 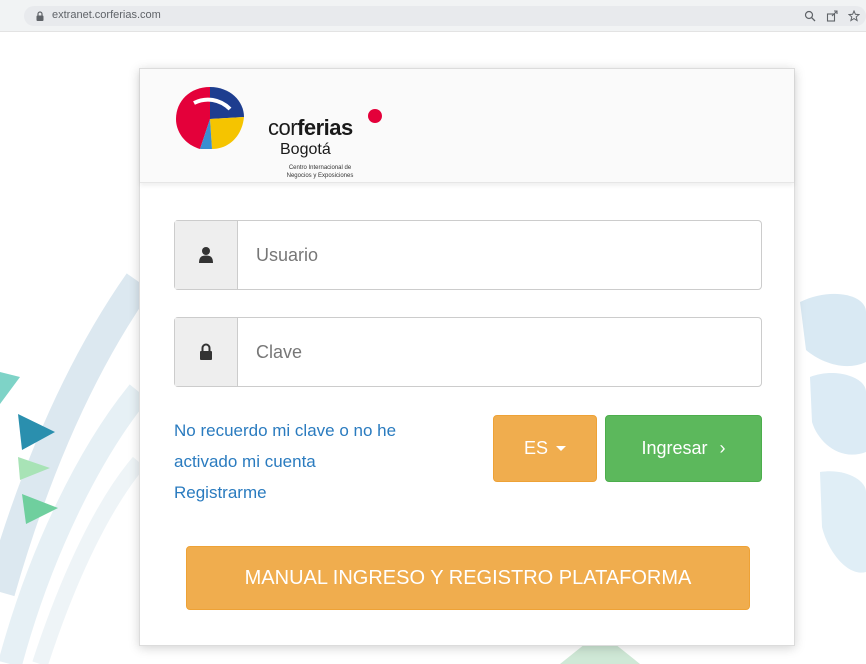 I want to click on corferias-emblem-icon, so click(x=210, y=118).